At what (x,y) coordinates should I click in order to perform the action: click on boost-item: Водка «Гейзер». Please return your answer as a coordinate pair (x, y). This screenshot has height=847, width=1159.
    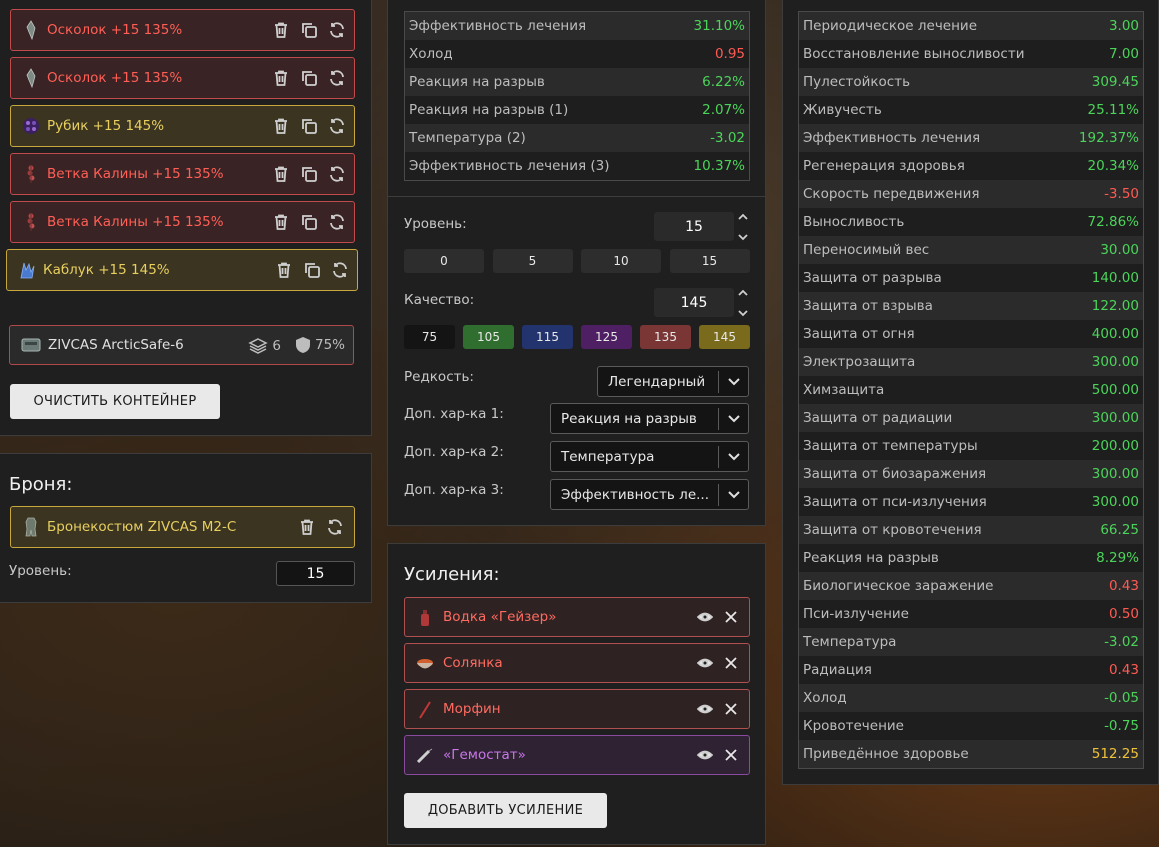
    Looking at the image, I should click on (577, 617).